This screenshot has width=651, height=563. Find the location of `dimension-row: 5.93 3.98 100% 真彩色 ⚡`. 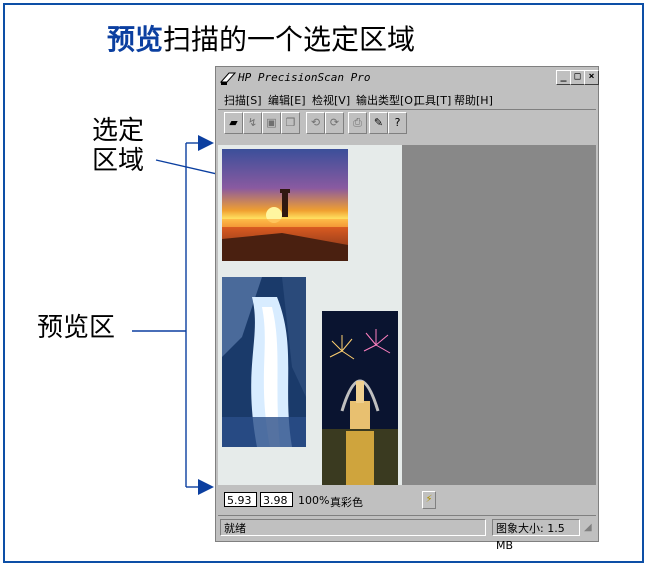

dimension-row: 5.93 3.98 100% 真彩色 ⚡ is located at coordinates (407, 500).